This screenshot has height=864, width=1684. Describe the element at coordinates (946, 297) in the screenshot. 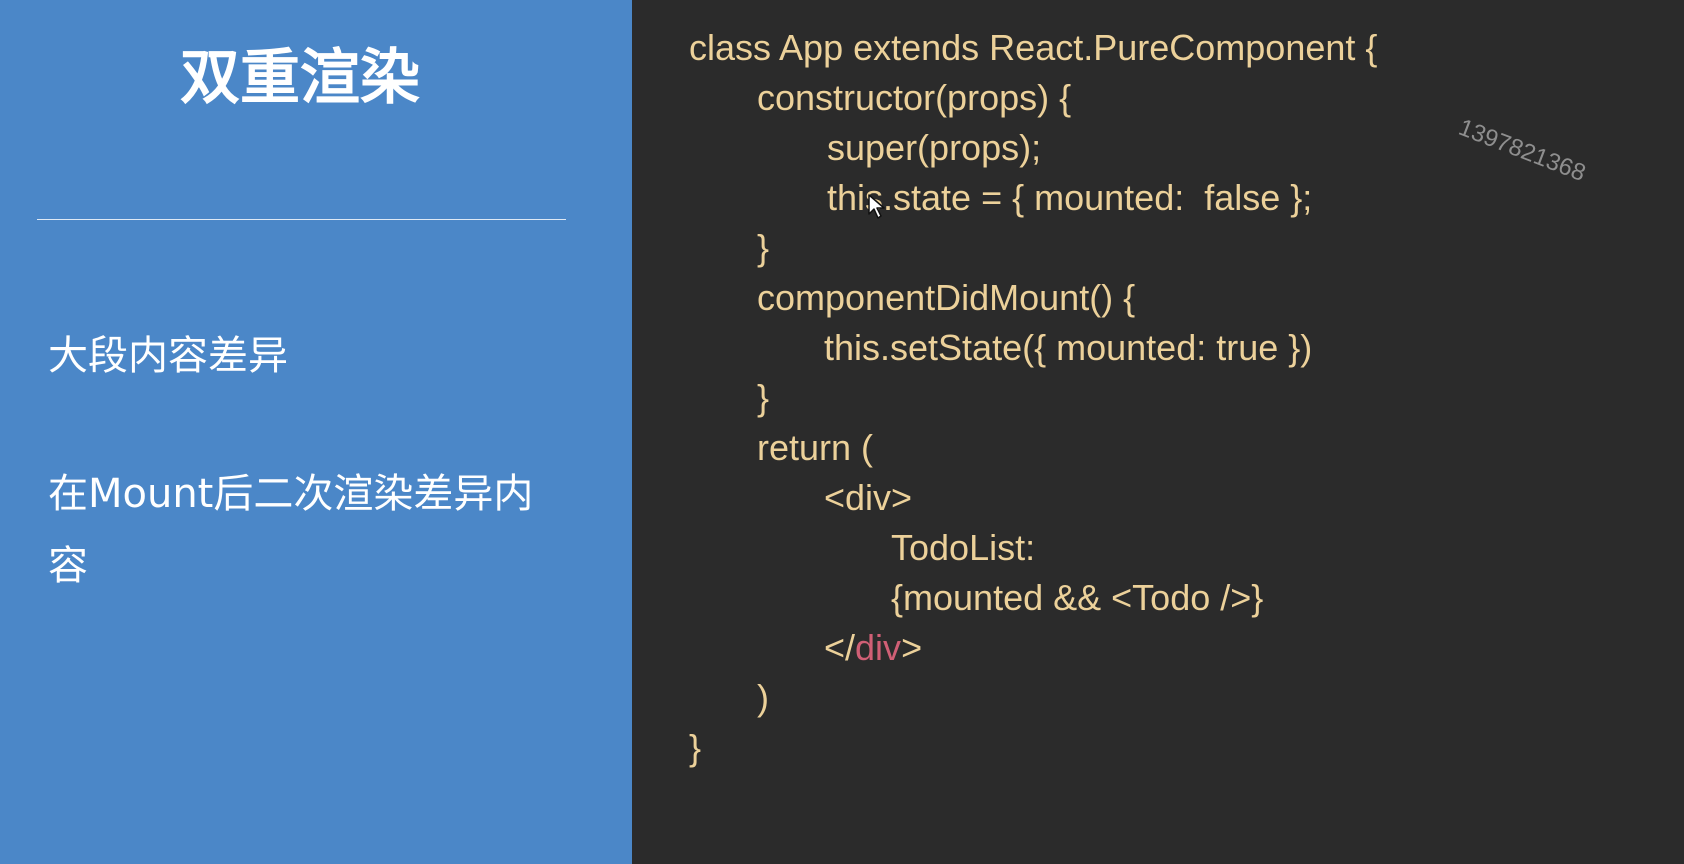

I see `code-line-component-did-mount: componentDidMount() {` at that location.